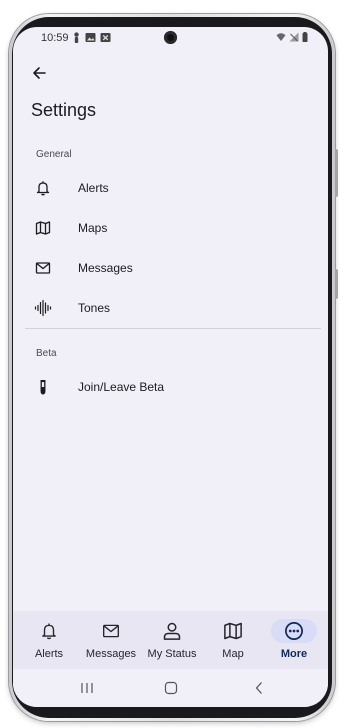  What do you see at coordinates (121, 387) in the screenshot?
I see `settings-item-label: Join/Leave Beta` at bounding box center [121, 387].